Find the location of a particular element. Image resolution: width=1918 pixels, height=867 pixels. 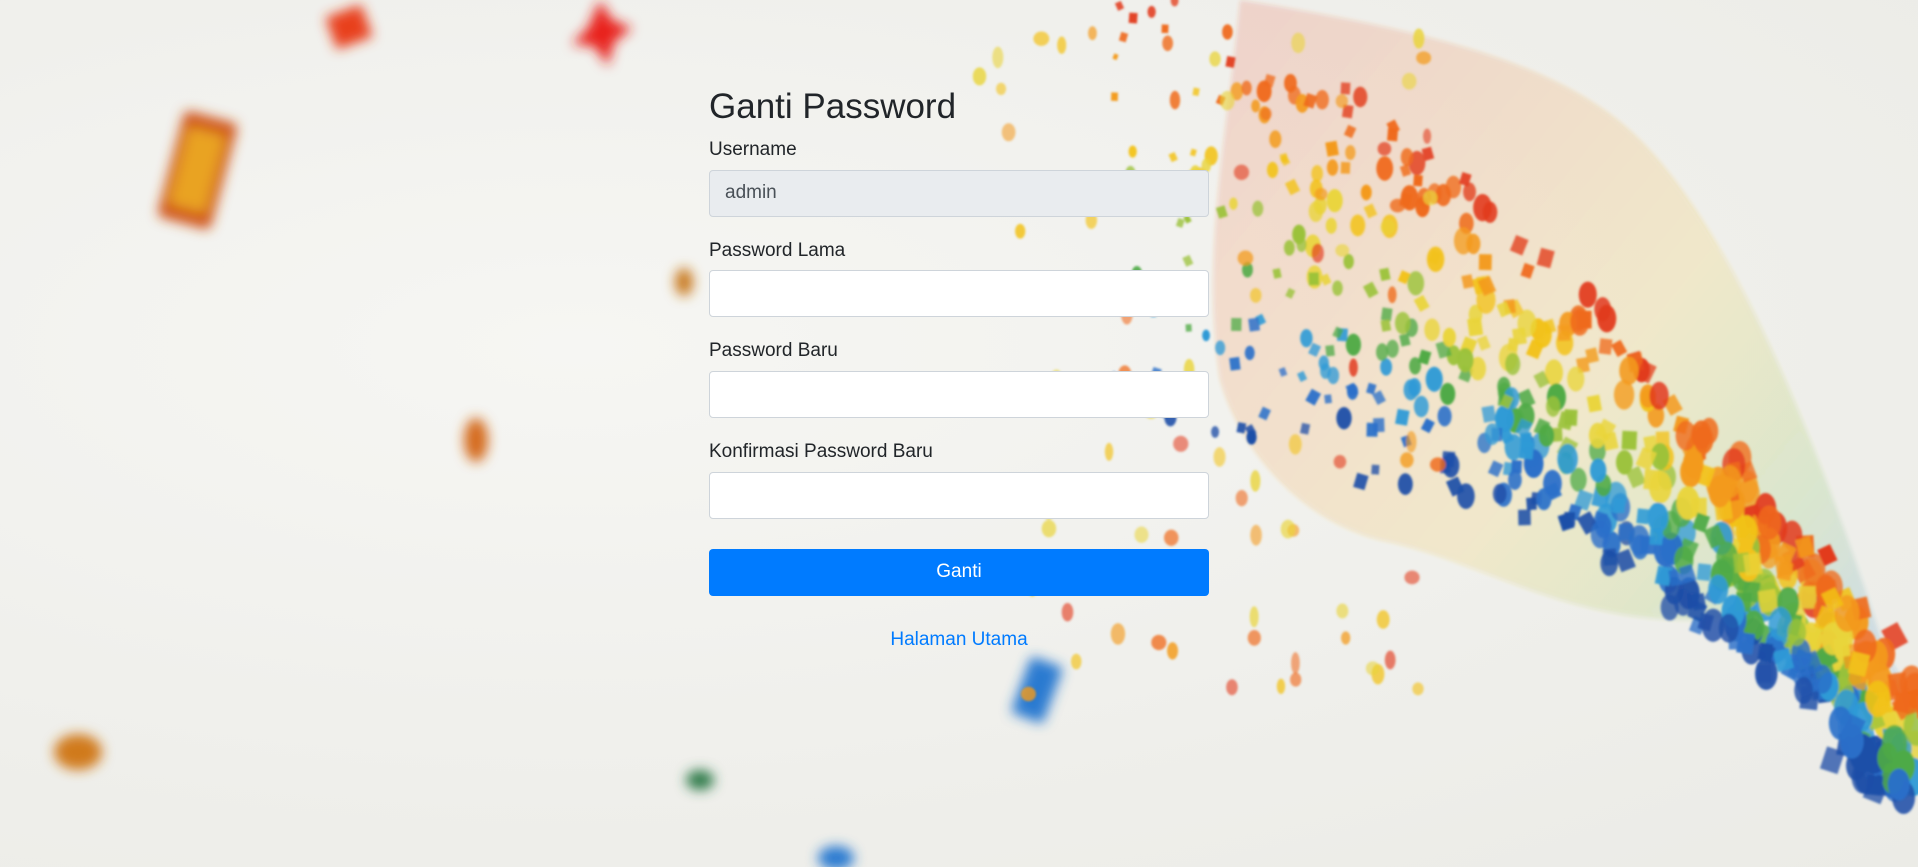

username-group: Username is located at coordinates (959, 177).